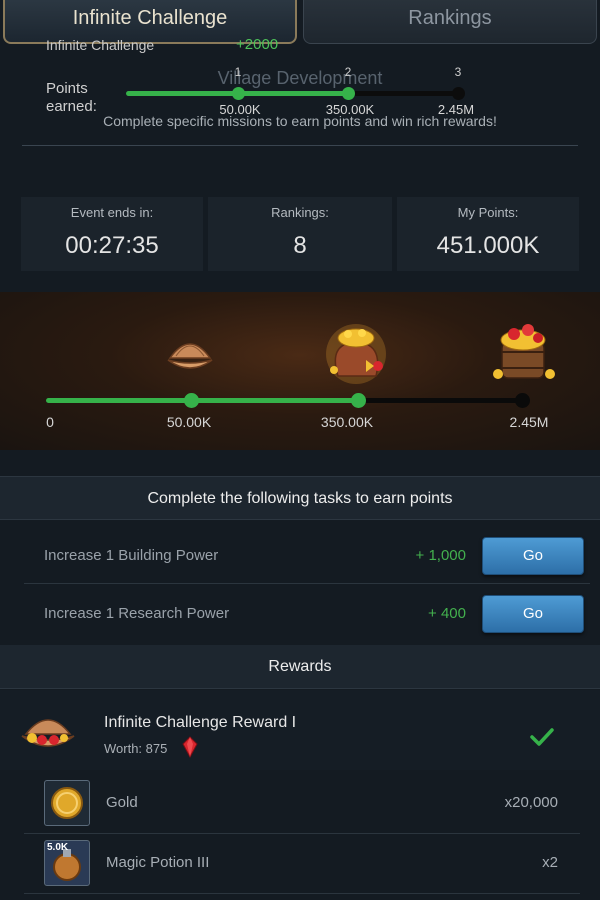 The image size is (600, 900). I want to click on popup-step-3: 3, so click(458, 72).